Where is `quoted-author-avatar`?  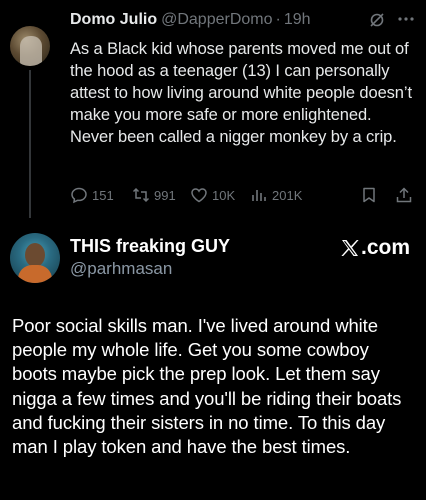 quoted-author-avatar is located at coordinates (35, 258).